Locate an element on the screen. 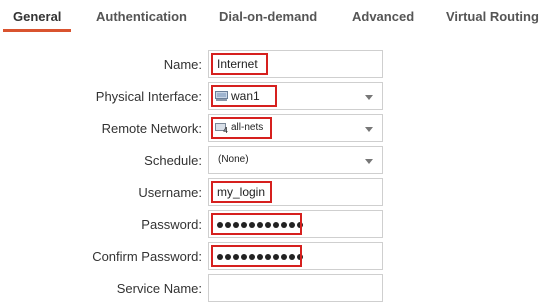 This screenshot has height=307, width=548. tab-general: General is located at coordinates (37, 17).